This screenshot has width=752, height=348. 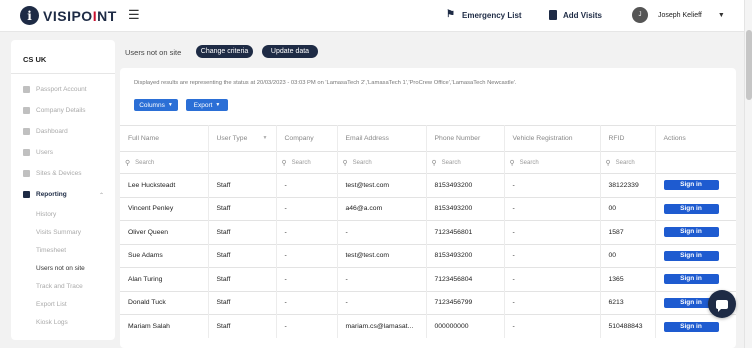 I want to click on change-criteria-button: Change criteria, so click(x=224, y=51).